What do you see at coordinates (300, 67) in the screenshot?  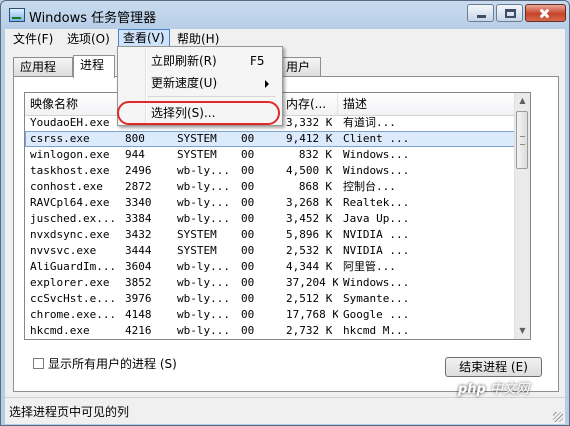 I see `tab-users: 用户` at bounding box center [300, 67].